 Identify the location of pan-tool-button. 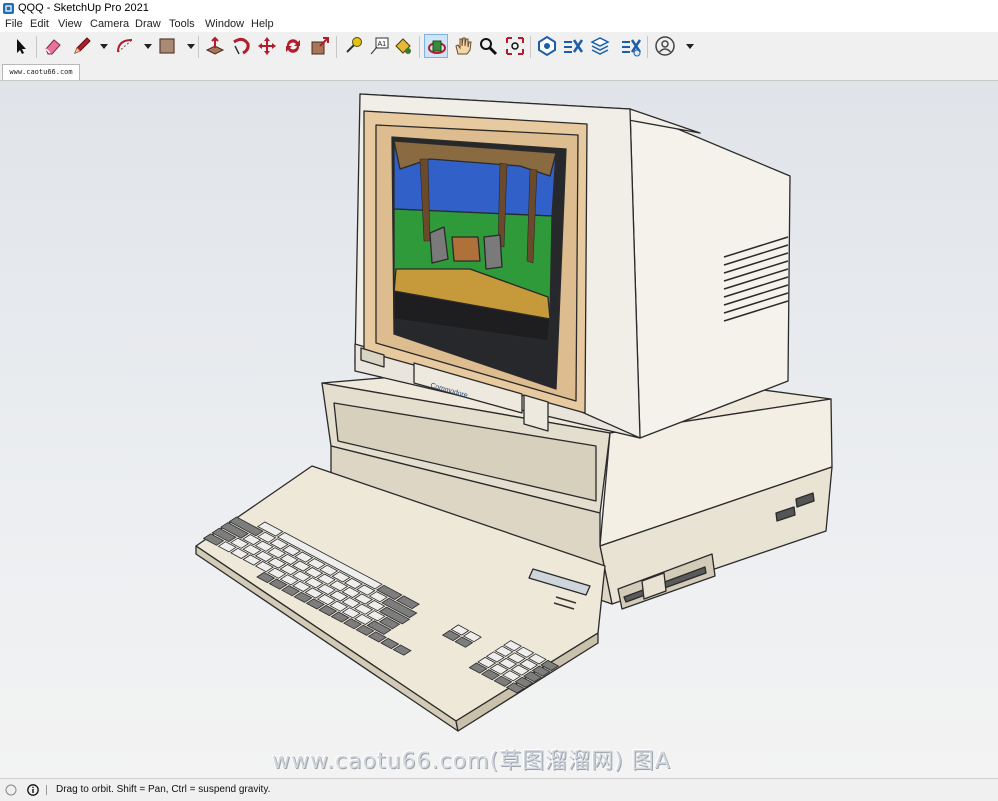
(463, 46).